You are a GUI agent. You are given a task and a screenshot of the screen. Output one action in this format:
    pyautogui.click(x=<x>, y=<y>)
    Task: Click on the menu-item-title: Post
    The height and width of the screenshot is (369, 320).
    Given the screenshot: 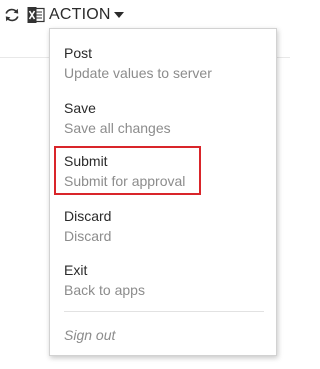 What is the action you would take?
    pyautogui.click(x=78, y=53)
    